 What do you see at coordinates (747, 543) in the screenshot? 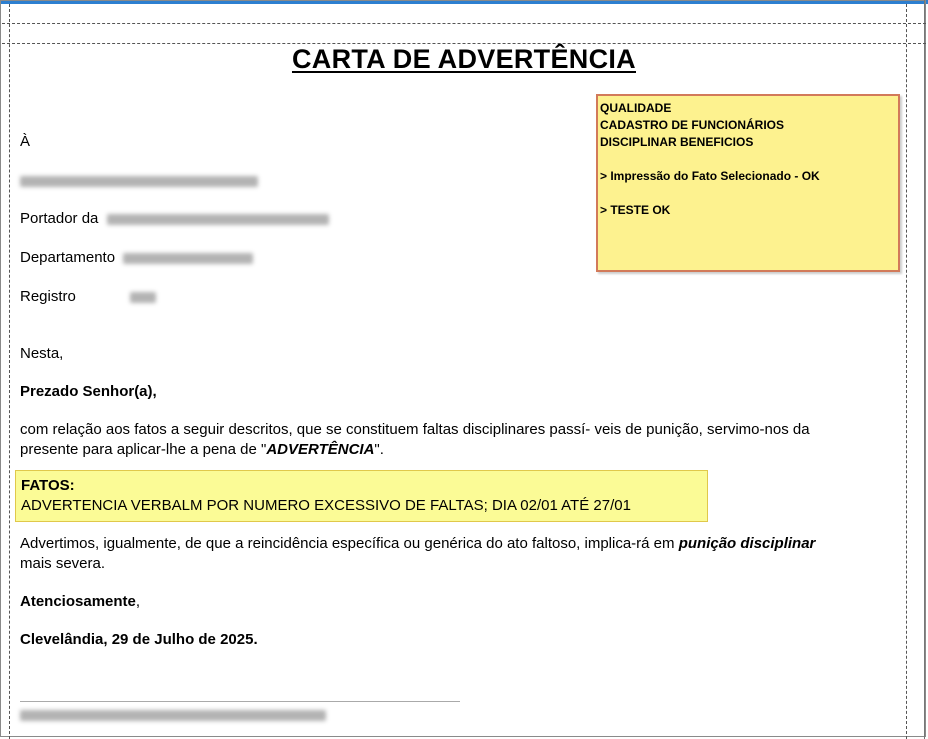
I see `warning-emphasis: punição disciplinar` at bounding box center [747, 543].